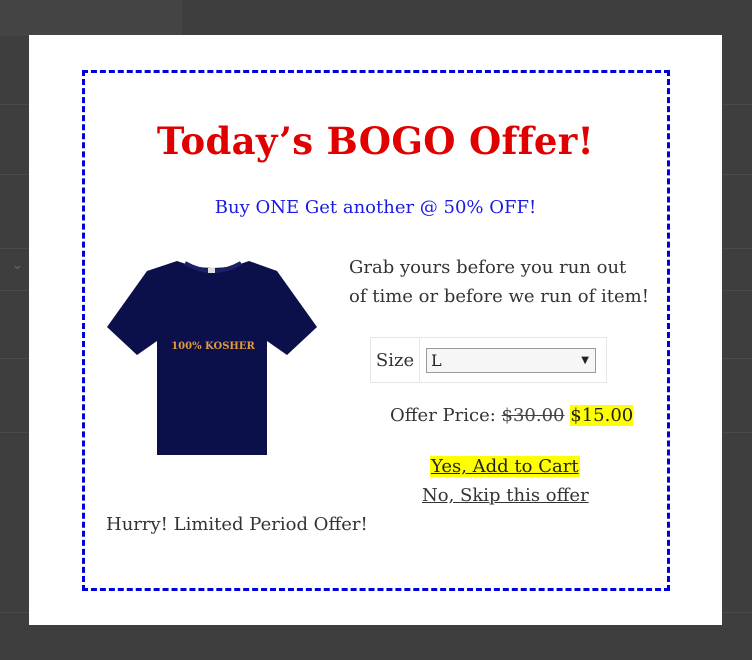  I want to click on background-page-header, so click(91, 18).